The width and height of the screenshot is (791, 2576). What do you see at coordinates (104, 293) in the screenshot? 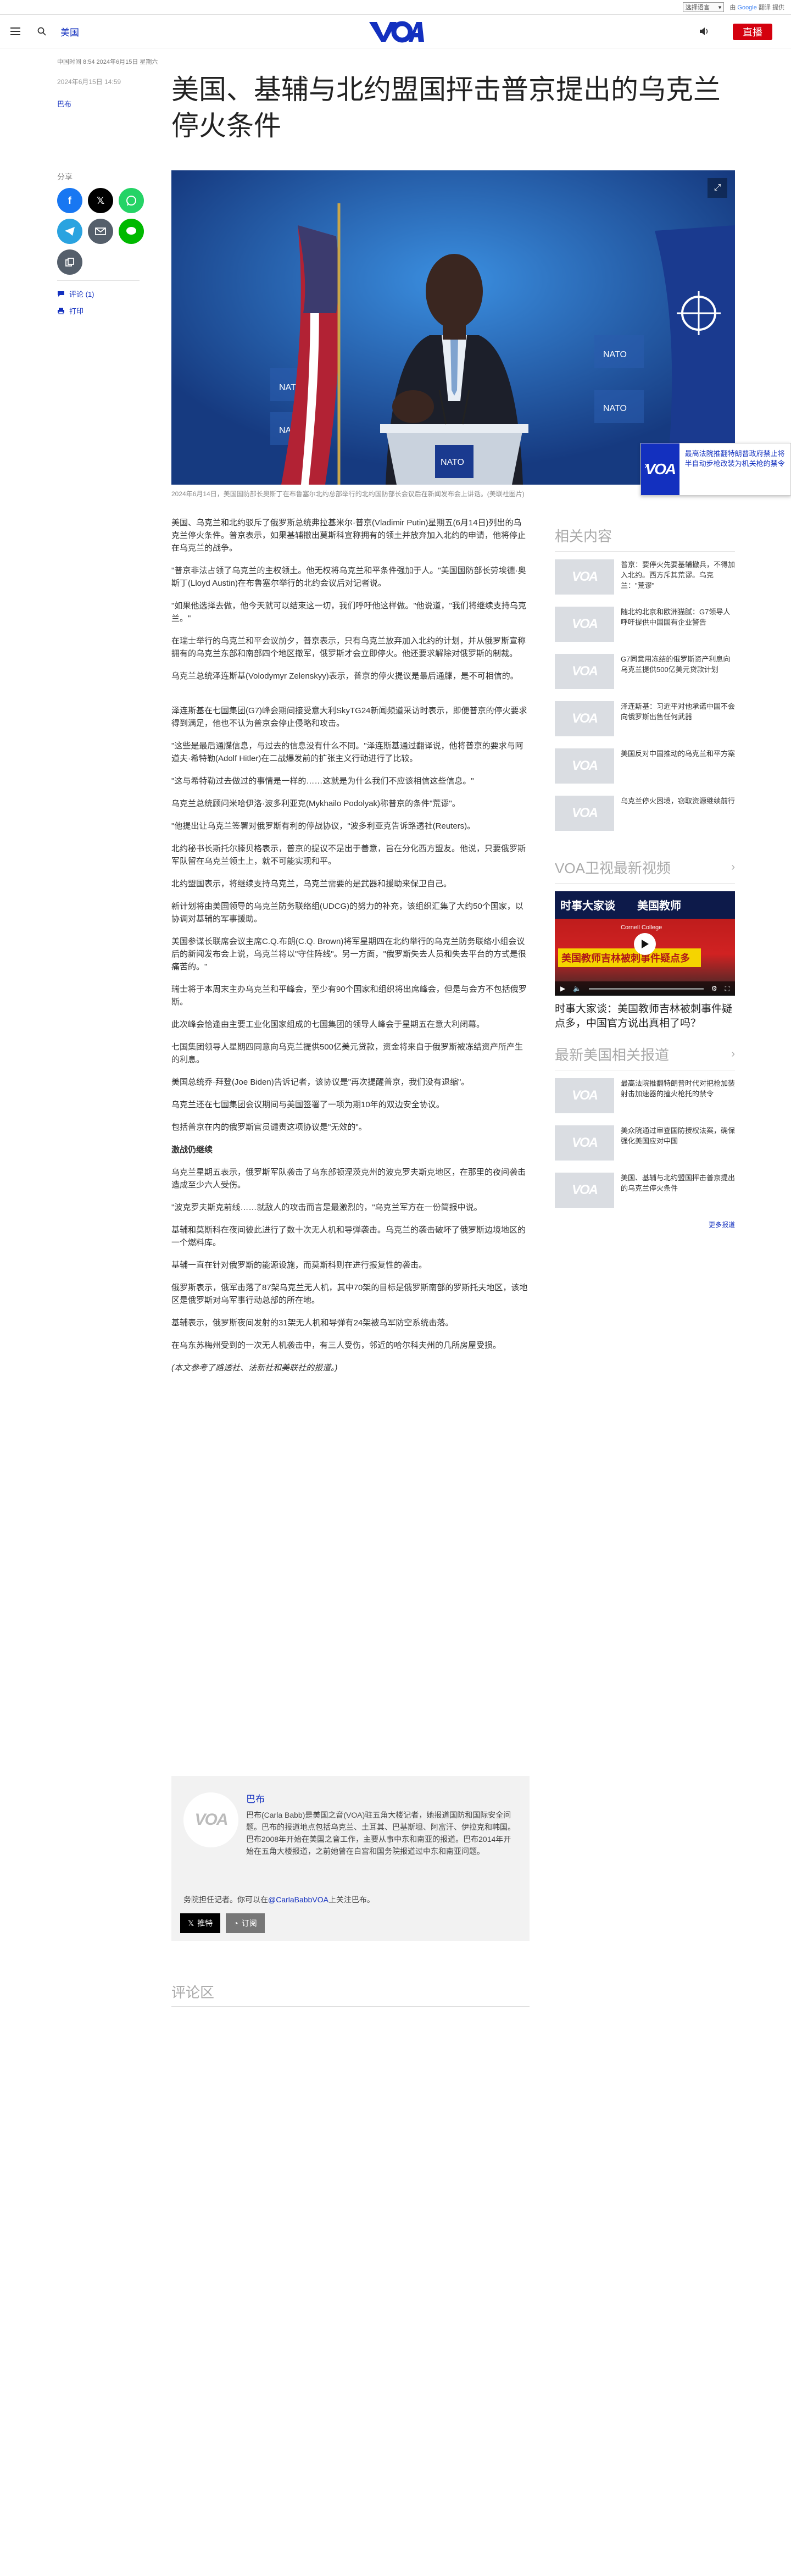
I see `comments-link: 评论 (1)` at bounding box center [104, 293].